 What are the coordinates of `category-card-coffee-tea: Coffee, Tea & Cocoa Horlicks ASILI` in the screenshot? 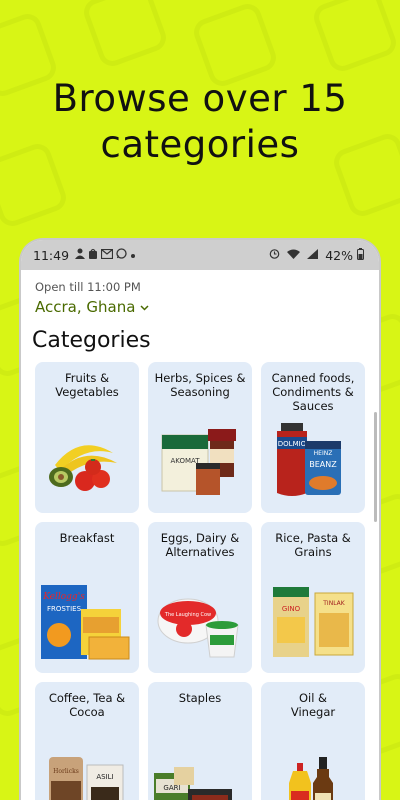 It's located at (87, 741).